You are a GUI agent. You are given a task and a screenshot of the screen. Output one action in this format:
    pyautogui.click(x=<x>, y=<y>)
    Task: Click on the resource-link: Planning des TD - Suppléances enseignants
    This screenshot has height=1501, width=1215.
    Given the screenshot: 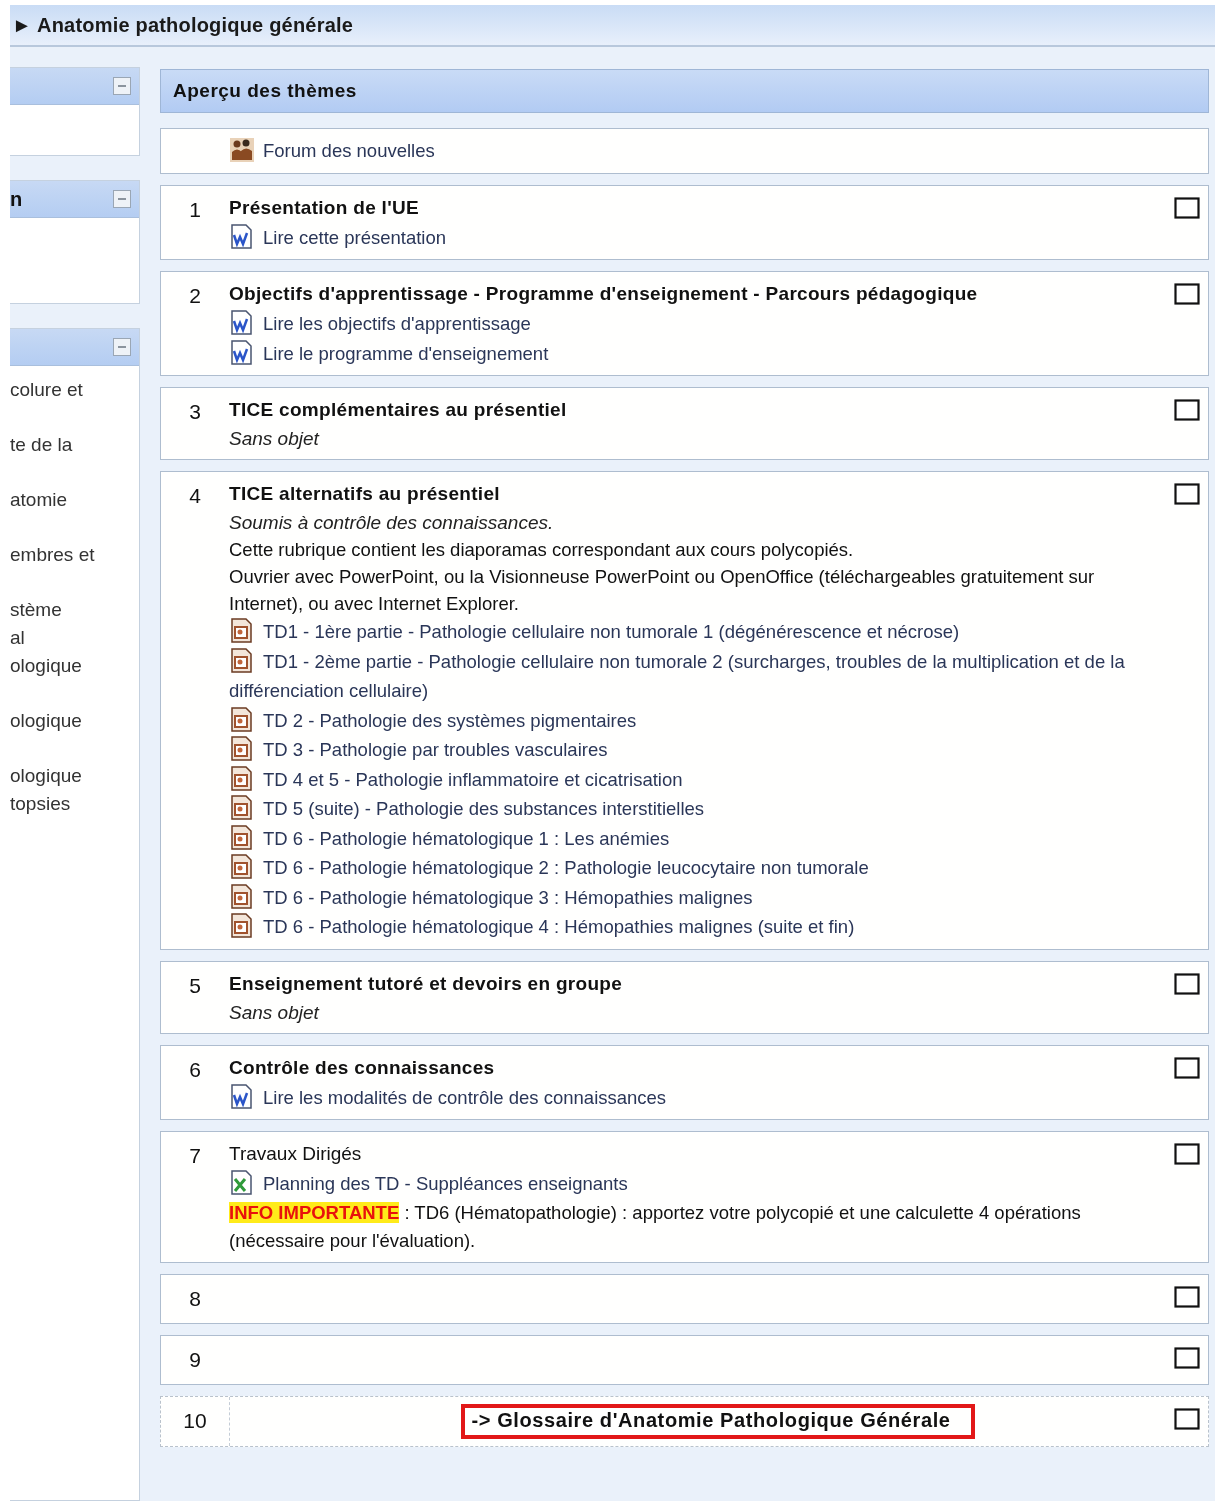 What is the action you would take?
    pyautogui.click(x=697, y=1184)
    